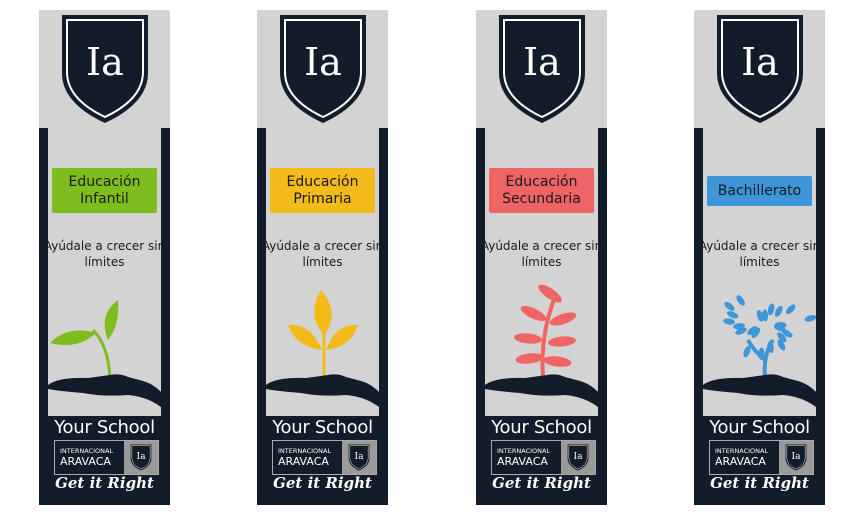 This screenshot has height=515, width=854. Describe the element at coordinates (327, 352) in the screenshot. I see `seedling-icon` at that location.